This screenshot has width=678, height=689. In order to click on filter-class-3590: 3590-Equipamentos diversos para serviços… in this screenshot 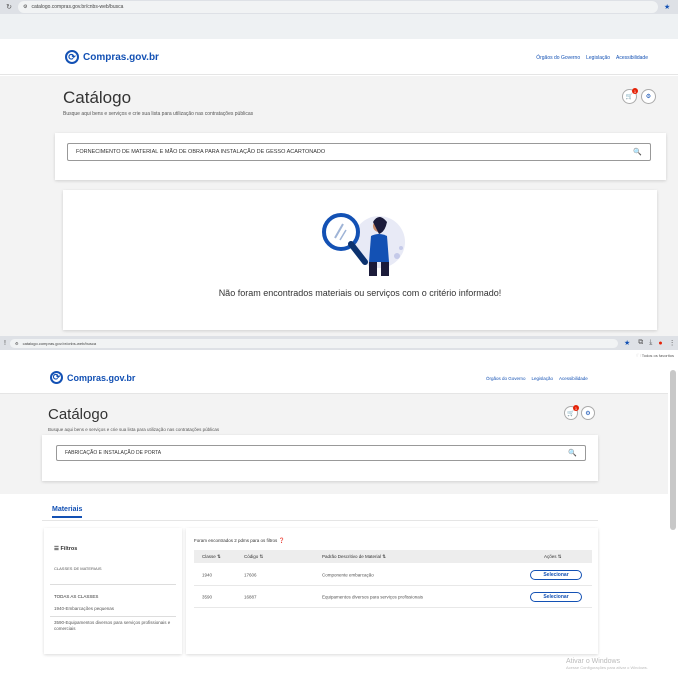, I will do `click(113, 626)`.